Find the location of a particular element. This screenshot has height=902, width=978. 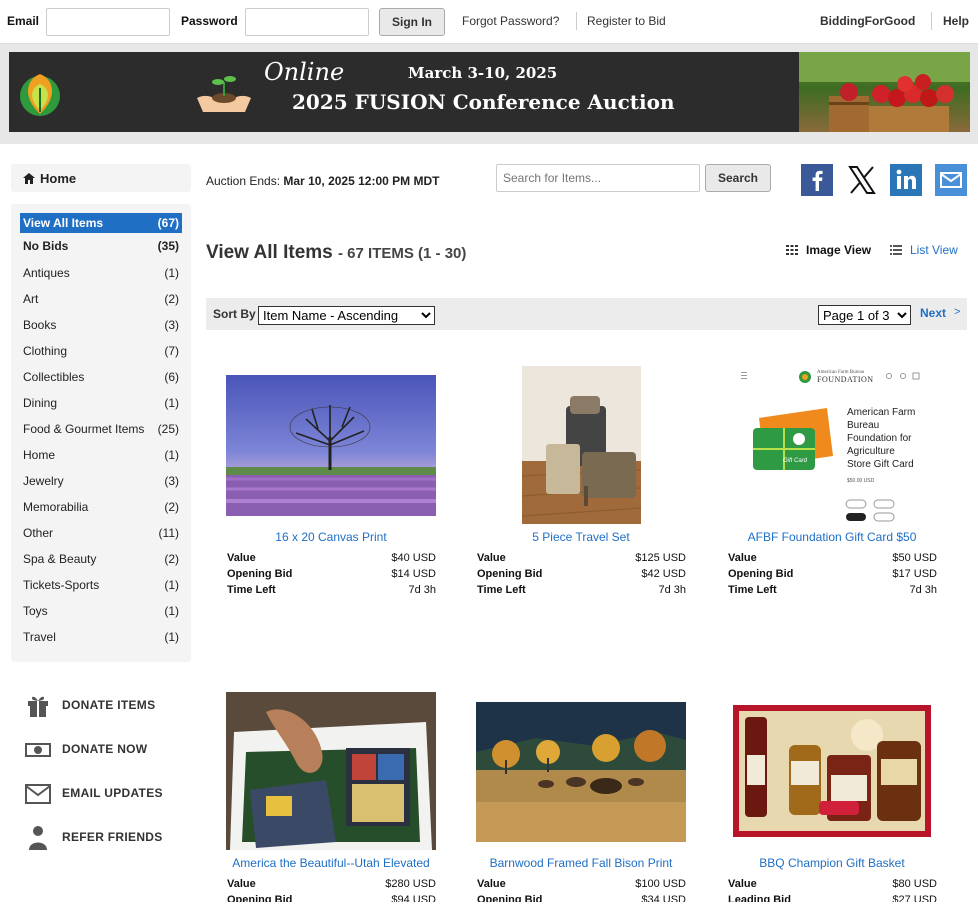

next-page-link: Next is located at coordinates (933, 313).